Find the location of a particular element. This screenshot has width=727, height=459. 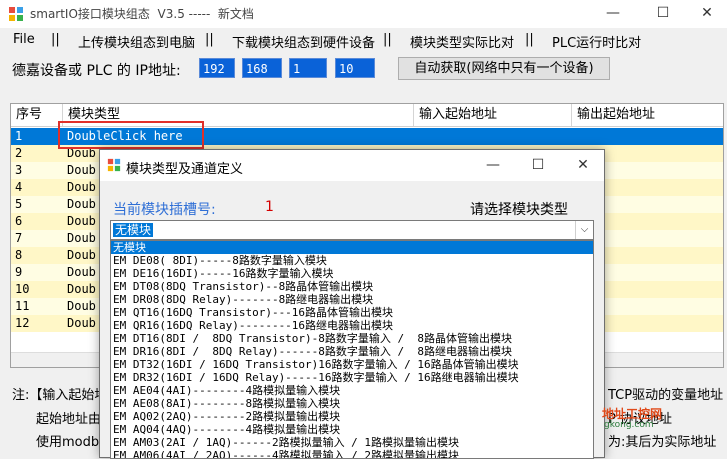

row-index: 7 is located at coordinates (19, 238).